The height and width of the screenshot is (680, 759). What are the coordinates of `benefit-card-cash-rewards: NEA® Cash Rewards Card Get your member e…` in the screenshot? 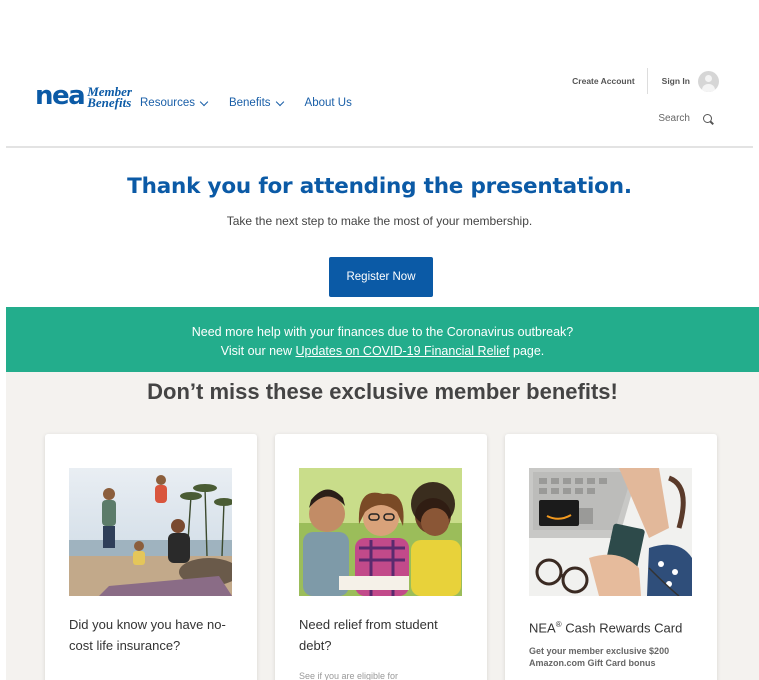 It's located at (611, 557).